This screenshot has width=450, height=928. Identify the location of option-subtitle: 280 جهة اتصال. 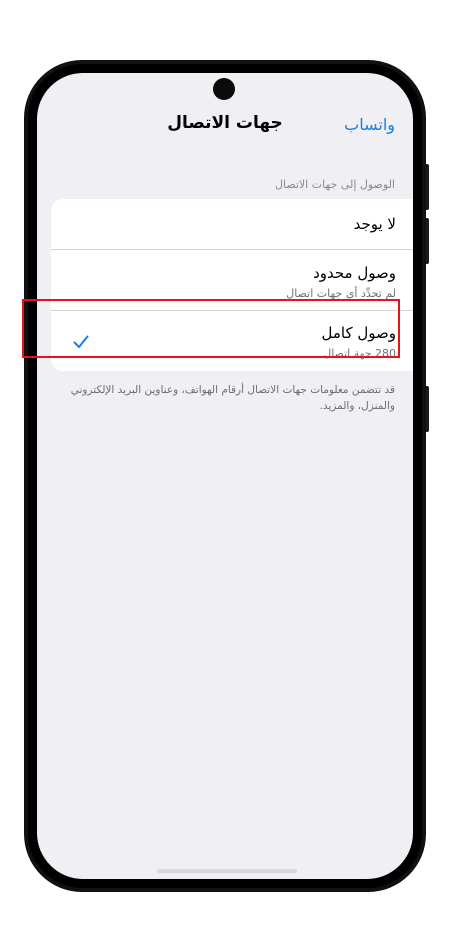
(359, 353).